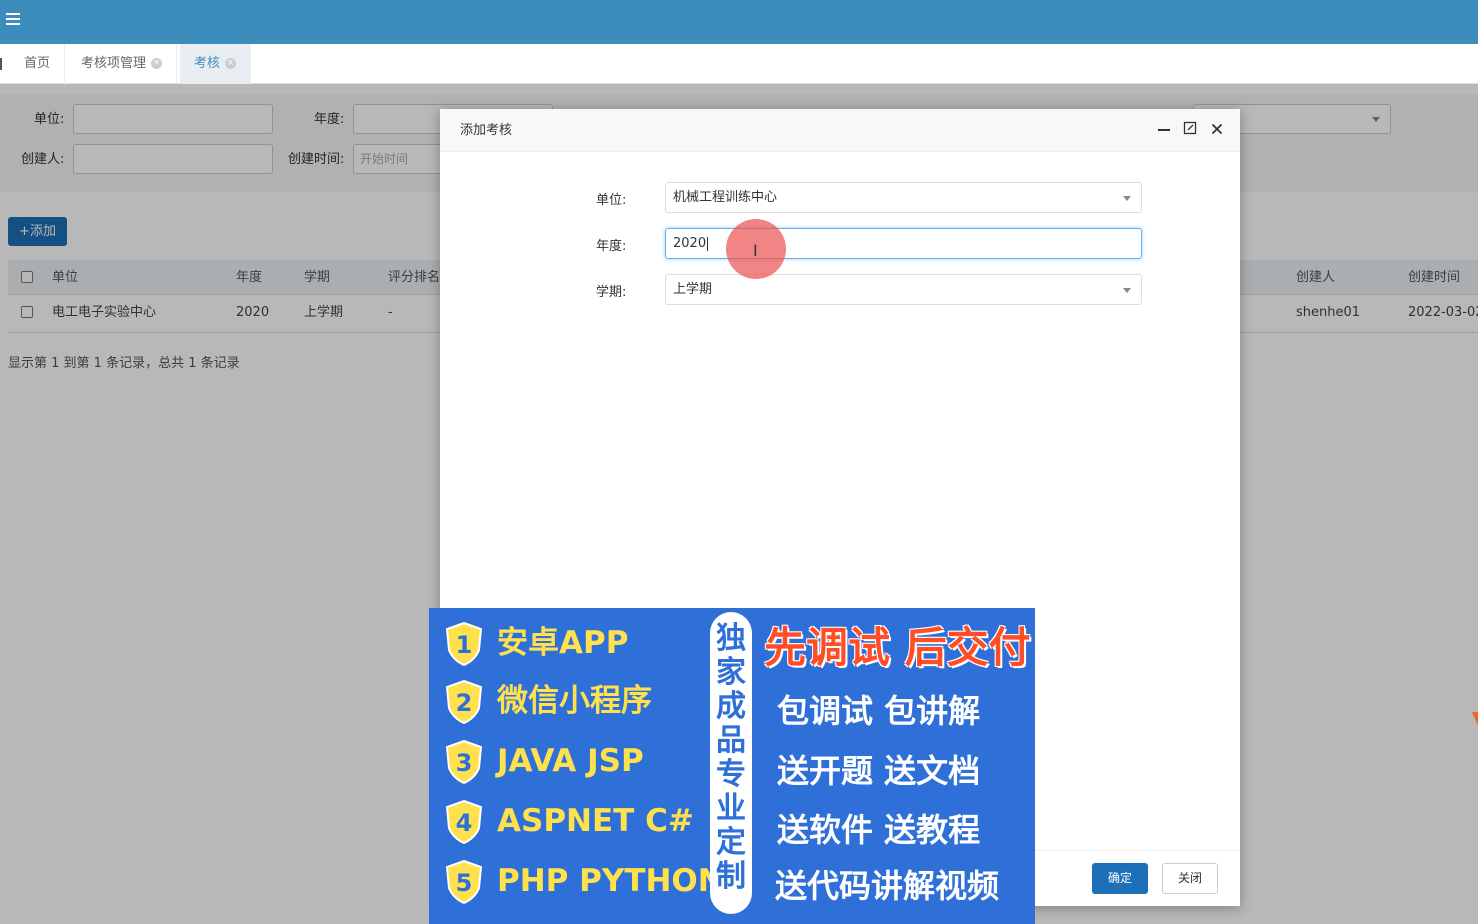 The image size is (1478, 924). I want to click on unit-field-label: 单位:, so click(611, 200).